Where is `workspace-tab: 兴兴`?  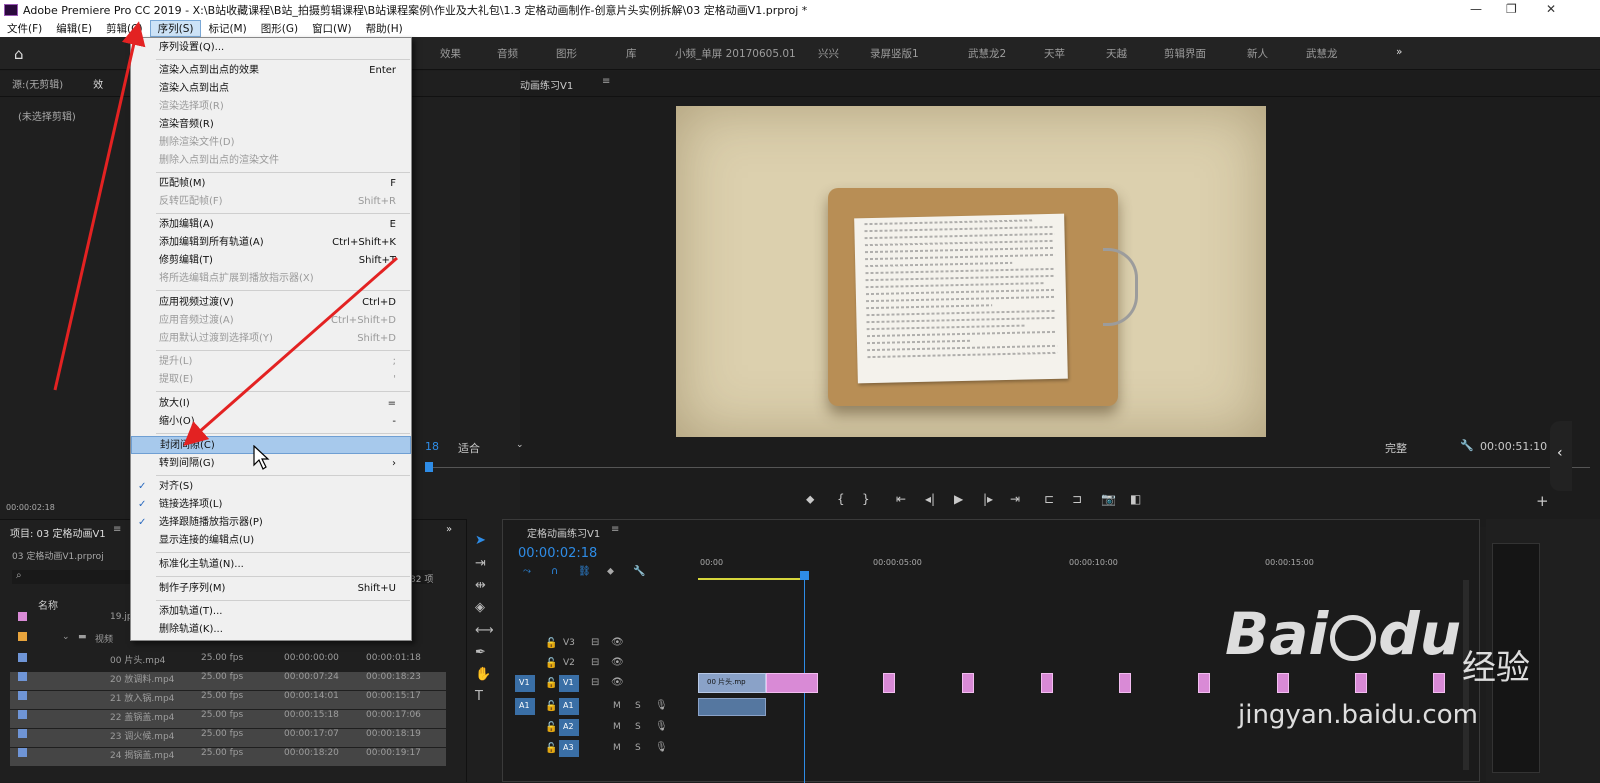 workspace-tab: 兴兴 is located at coordinates (828, 53).